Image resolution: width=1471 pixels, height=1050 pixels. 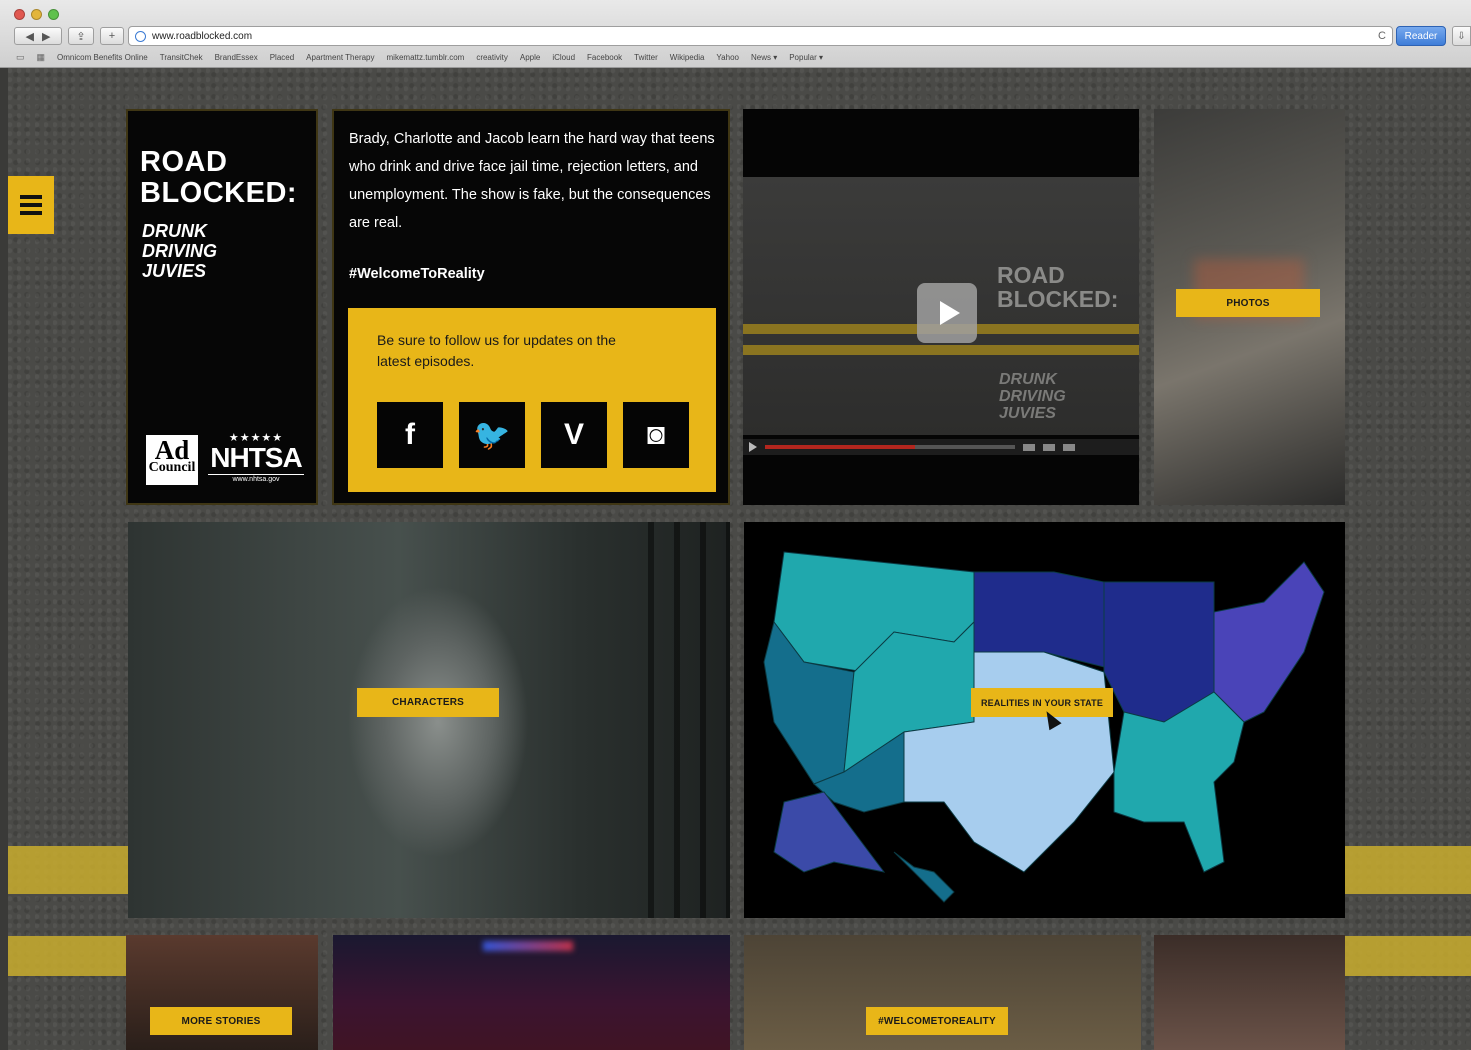 I want to click on share-icon: ⇪, so click(x=81, y=36).